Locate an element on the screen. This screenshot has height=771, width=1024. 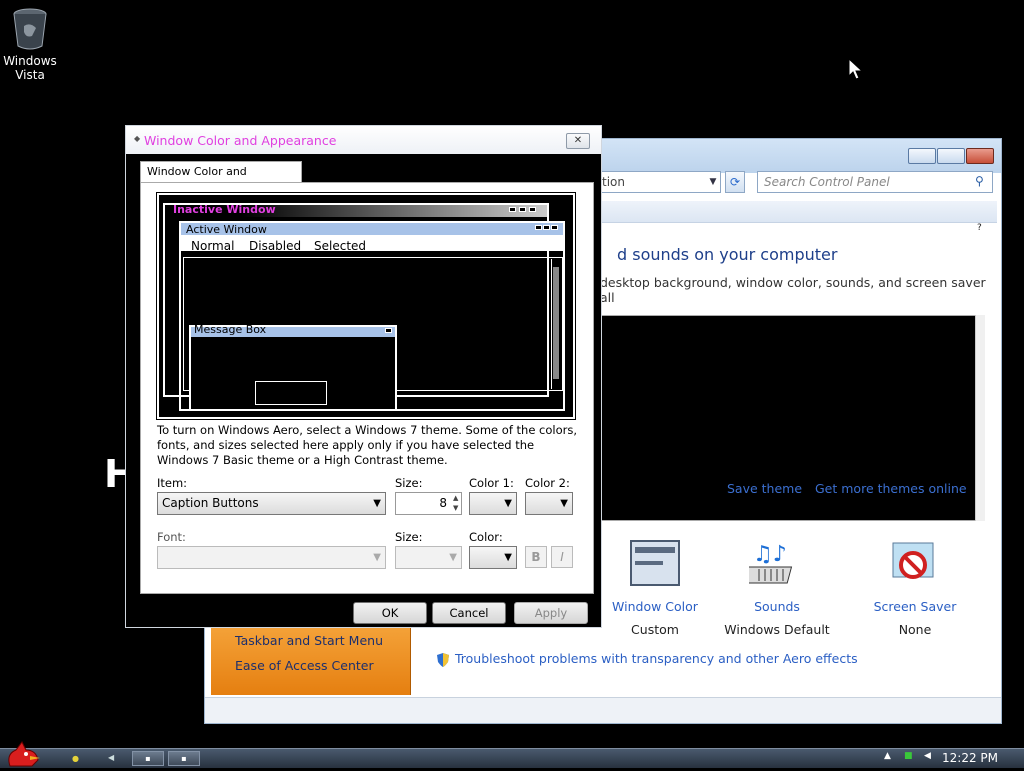
color1-label: Color 1: is located at coordinates (491, 483).